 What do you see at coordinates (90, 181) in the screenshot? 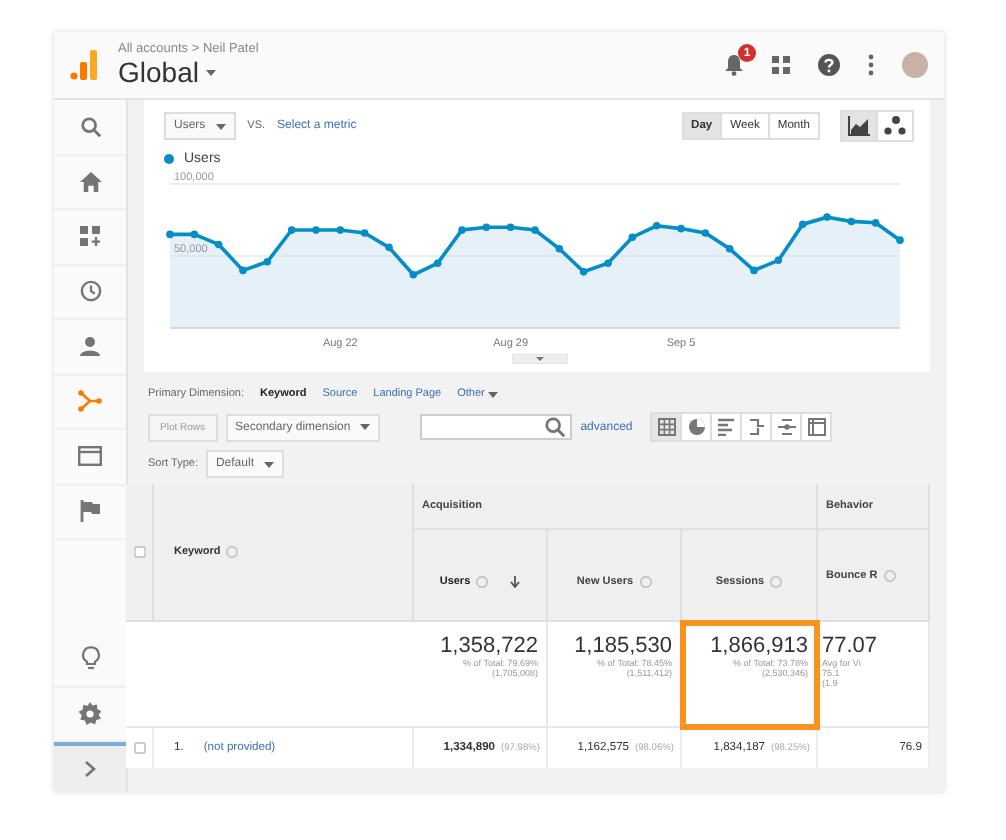
I see `home-icon` at bounding box center [90, 181].